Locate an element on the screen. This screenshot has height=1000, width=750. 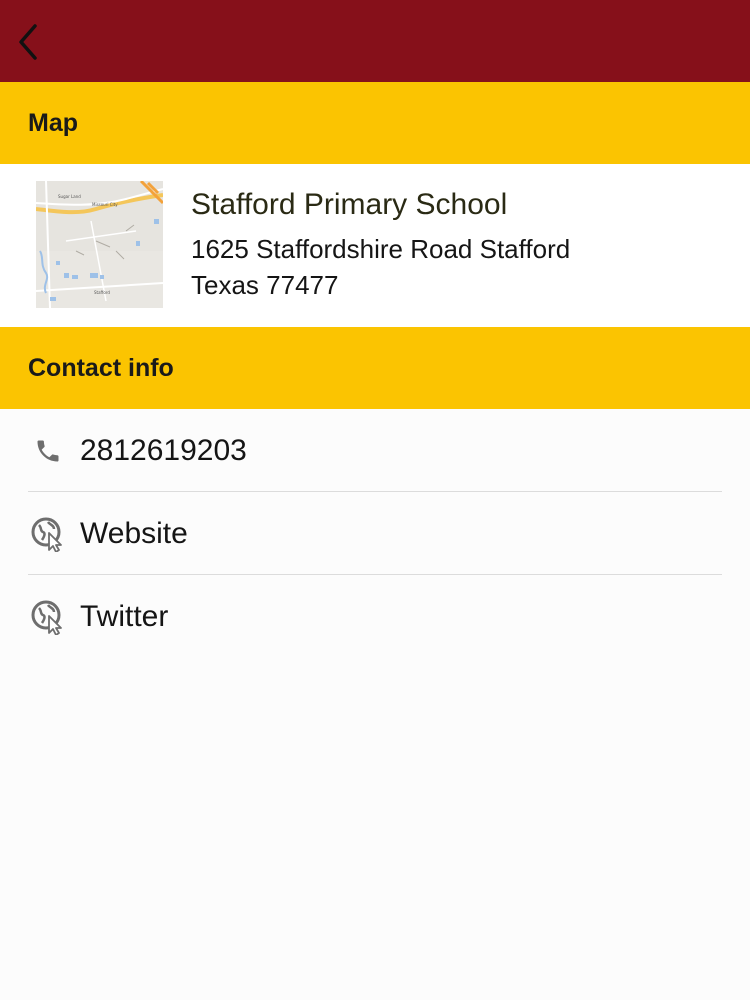
phone-number: 2812619203 is located at coordinates (163, 450).